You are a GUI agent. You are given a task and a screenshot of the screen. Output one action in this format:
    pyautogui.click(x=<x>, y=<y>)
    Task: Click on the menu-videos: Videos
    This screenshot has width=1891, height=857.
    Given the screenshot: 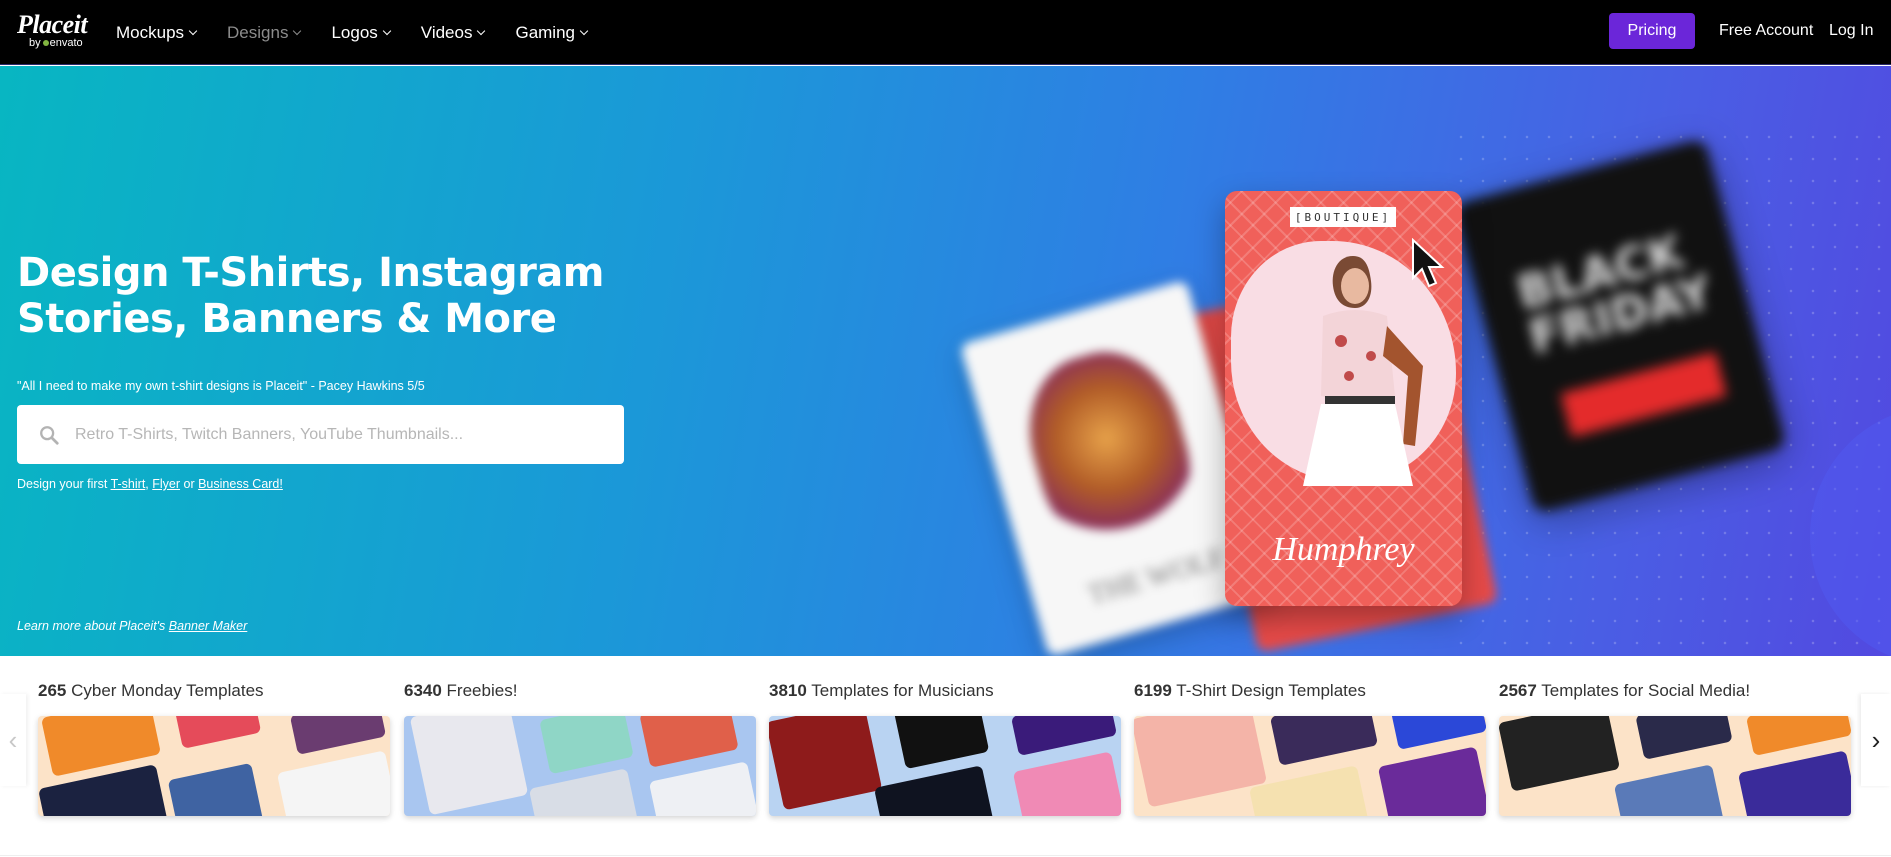 What is the action you would take?
    pyautogui.click(x=453, y=33)
    